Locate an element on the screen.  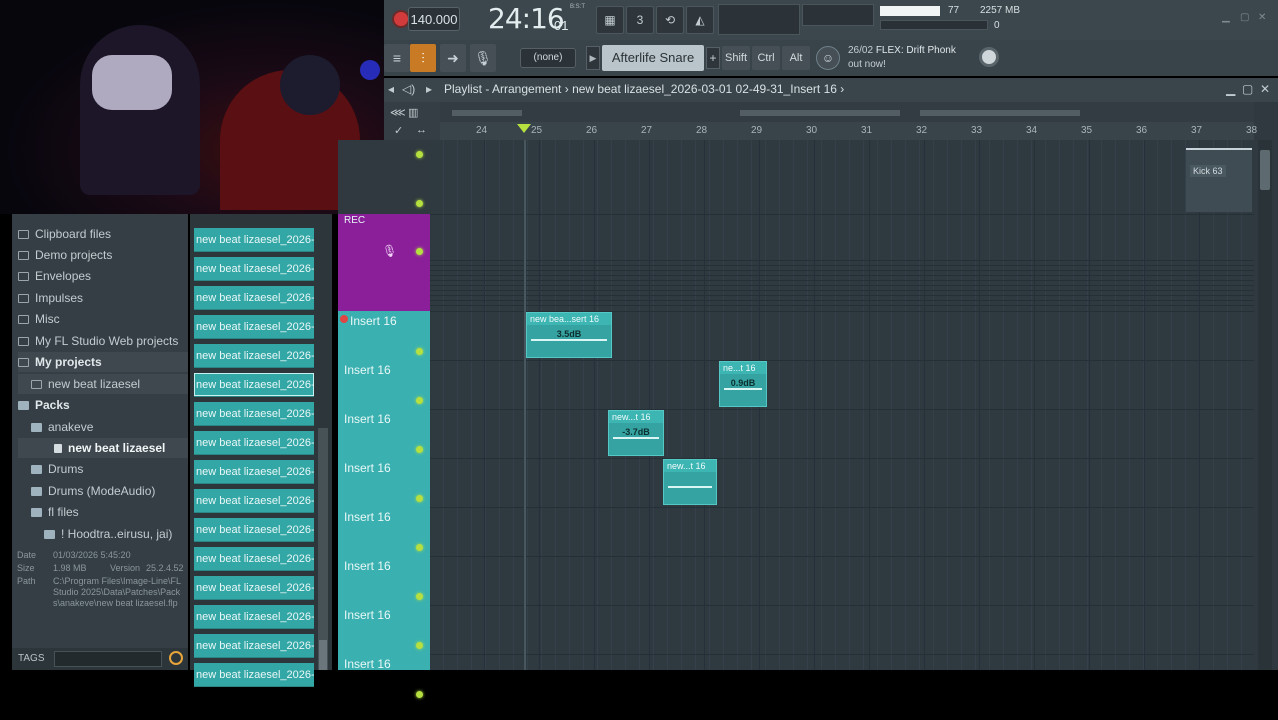
tempo-display: 140.000 is located at coordinates (434, 19).